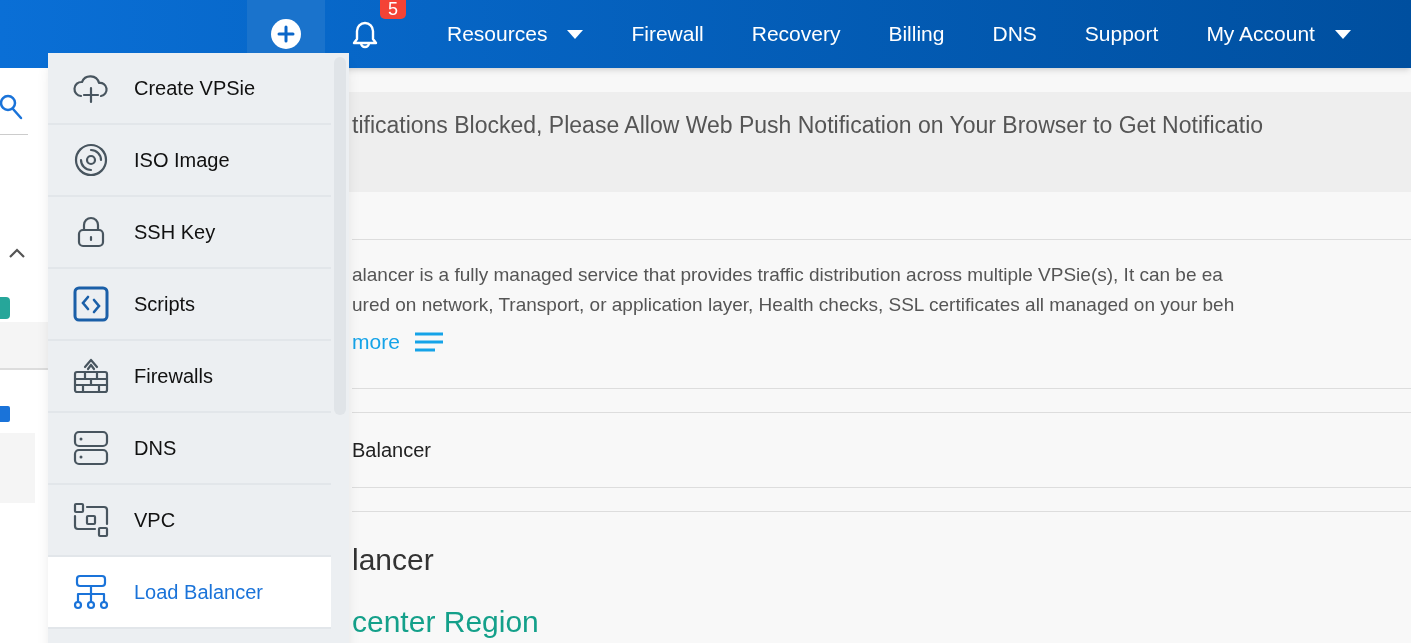 This screenshot has height=643, width=1411. What do you see at coordinates (91, 88) in the screenshot?
I see `cloud-plus-icon` at bounding box center [91, 88].